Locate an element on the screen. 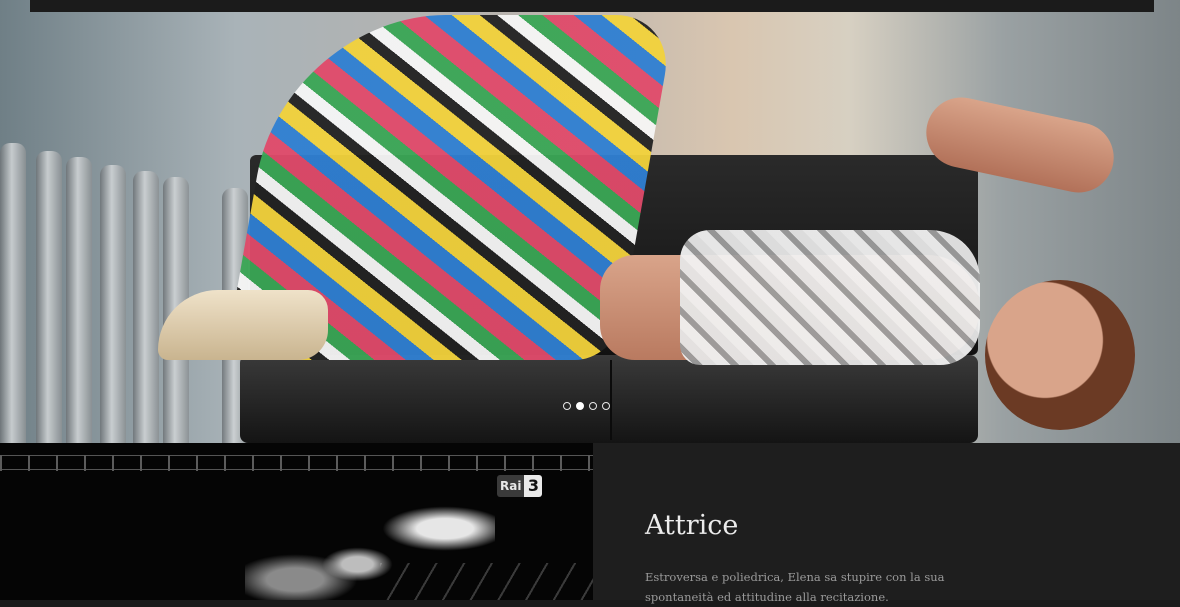  dancer-image is located at coordinates (370, 549).